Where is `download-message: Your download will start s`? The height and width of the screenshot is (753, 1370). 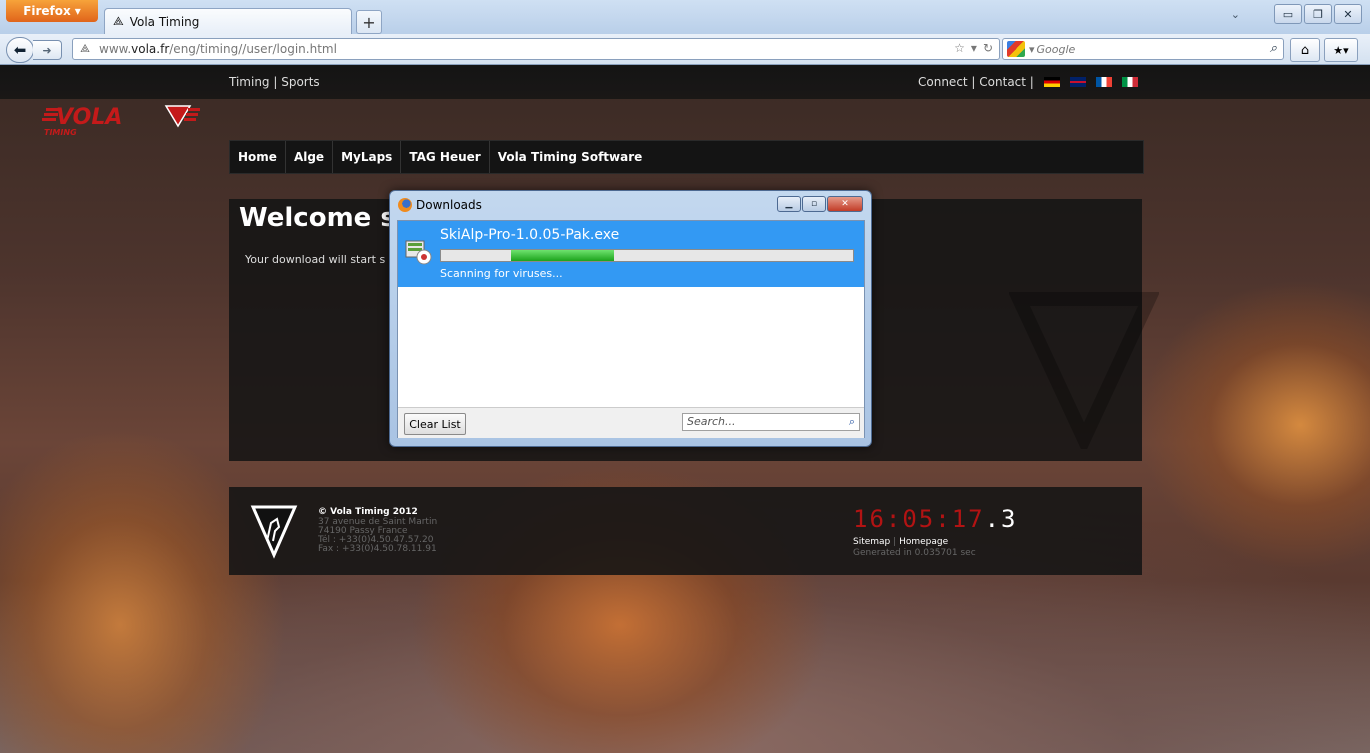 download-message: Your download will start s is located at coordinates (315, 259).